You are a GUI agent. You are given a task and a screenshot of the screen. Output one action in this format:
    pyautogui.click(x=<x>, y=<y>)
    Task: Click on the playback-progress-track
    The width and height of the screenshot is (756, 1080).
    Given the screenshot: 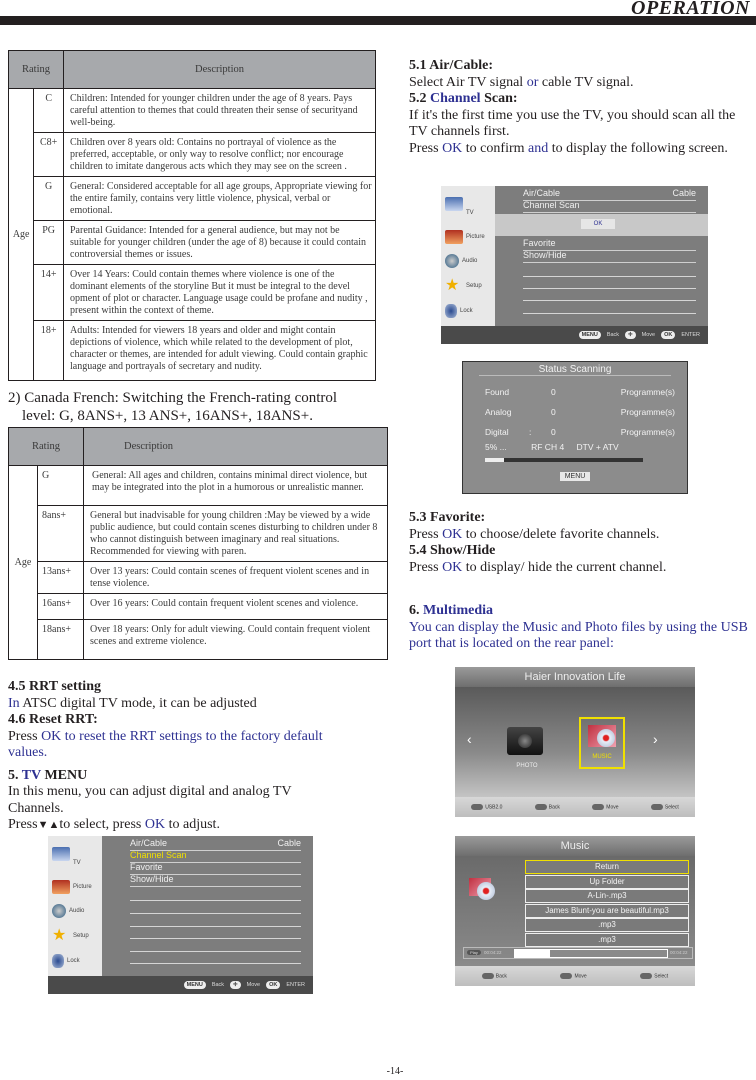 What is the action you would take?
    pyautogui.click(x=591, y=953)
    